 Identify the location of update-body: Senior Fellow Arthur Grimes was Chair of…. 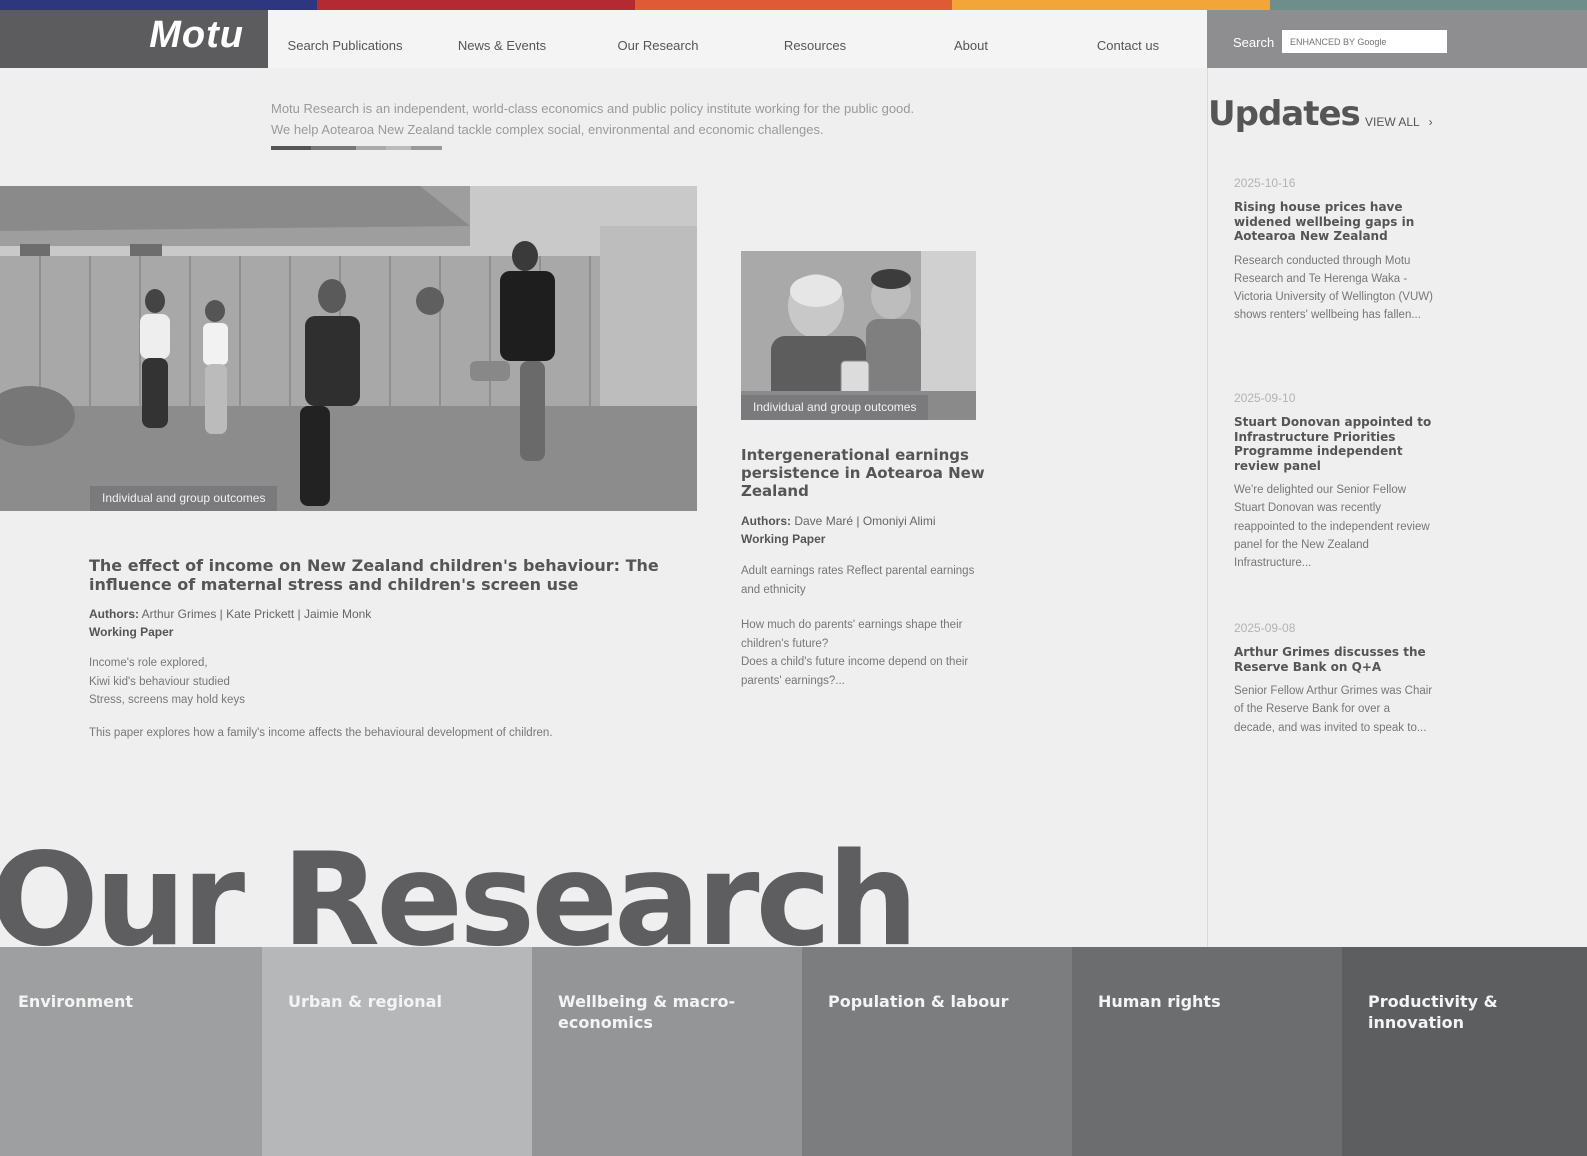
(1333, 709).